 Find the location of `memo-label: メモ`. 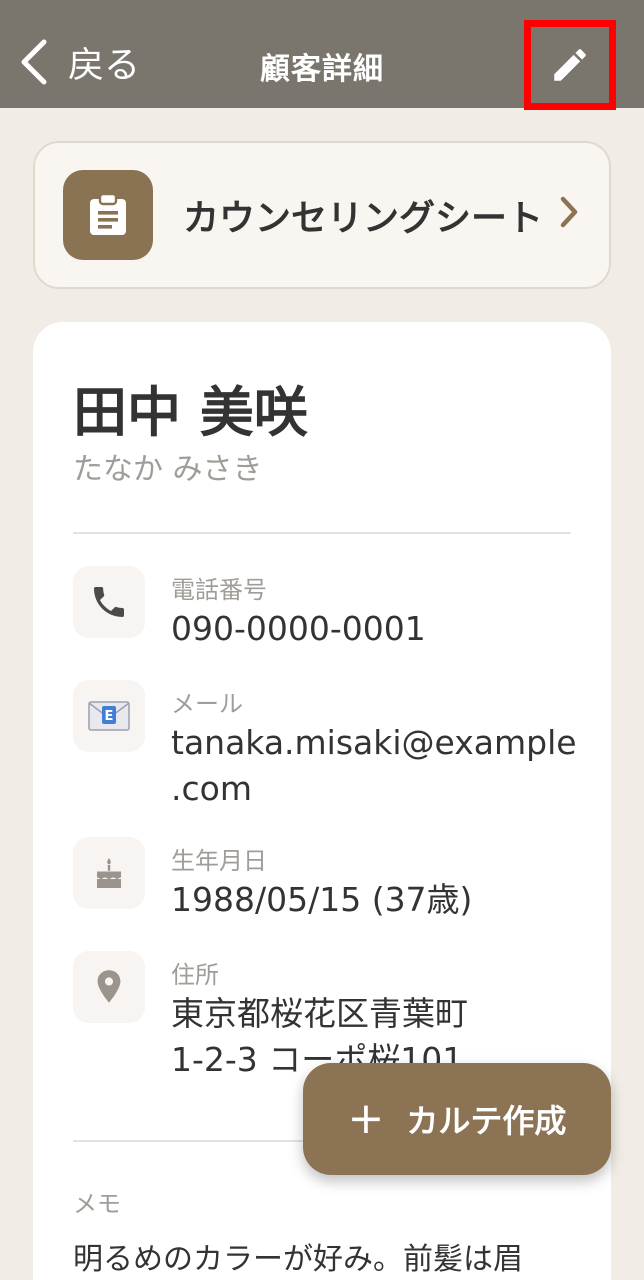

memo-label: メモ is located at coordinates (97, 1204).